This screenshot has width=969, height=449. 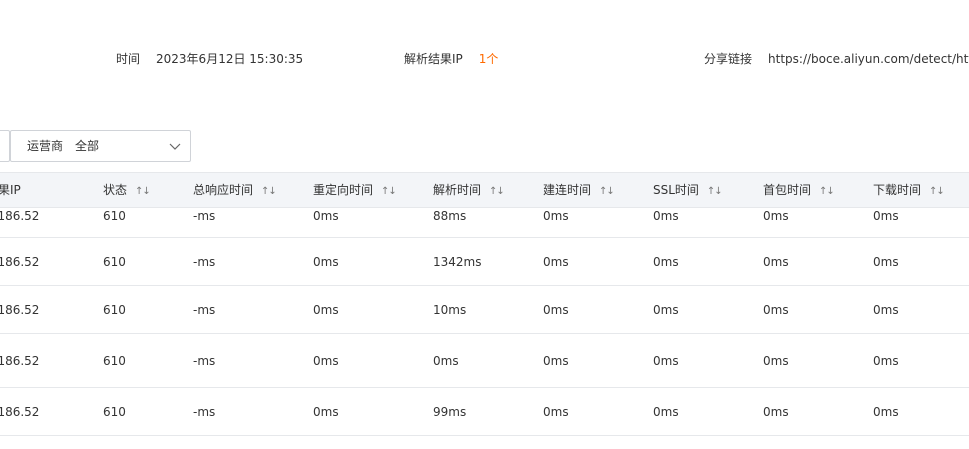 What do you see at coordinates (457, 262) in the screenshot?
I see `col-dns-time-cell: 1342ms` at bounding box center [457, 262].